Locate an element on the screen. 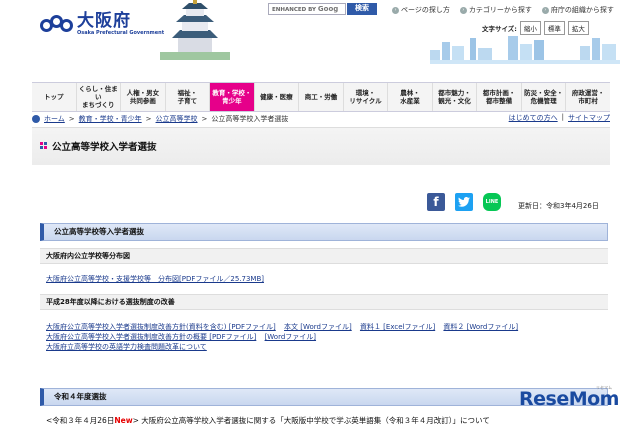 Image resolution: width=640 pixels, height=426 pixels. font-size-standard-button: 標準 is located at coordinates (554, 28).